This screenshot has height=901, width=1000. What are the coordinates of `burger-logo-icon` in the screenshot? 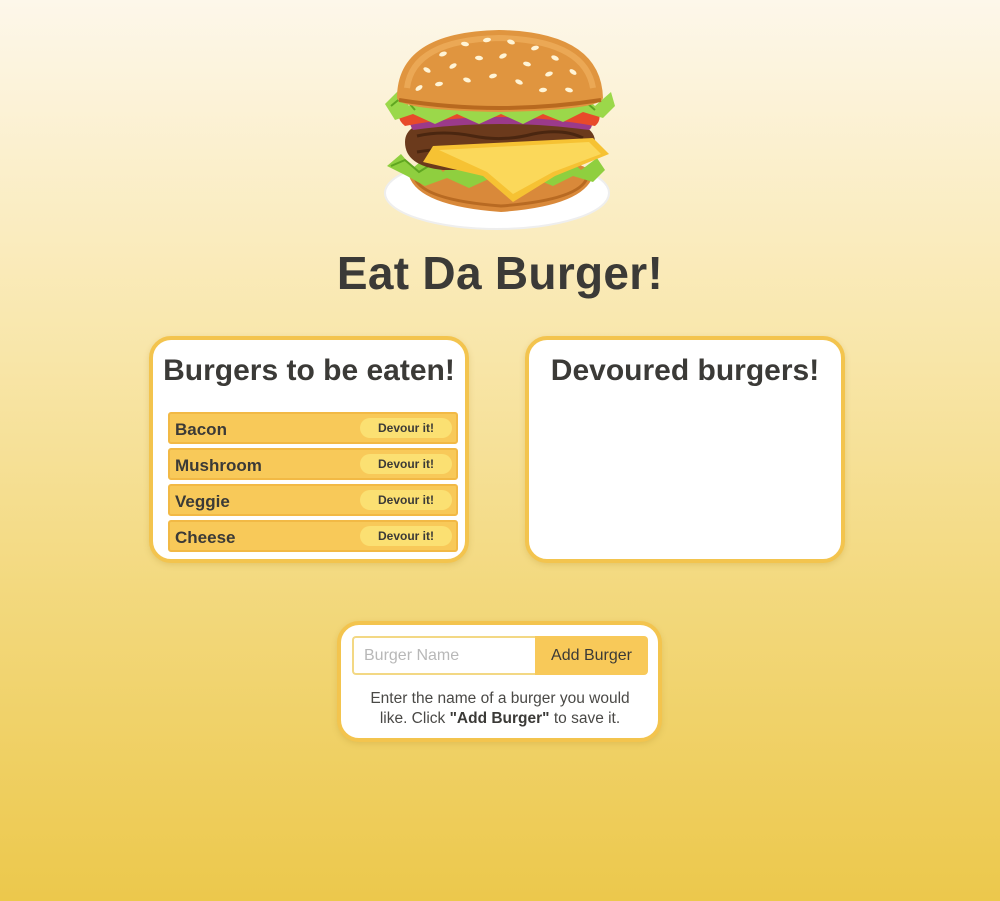 It's located at (499, 130).